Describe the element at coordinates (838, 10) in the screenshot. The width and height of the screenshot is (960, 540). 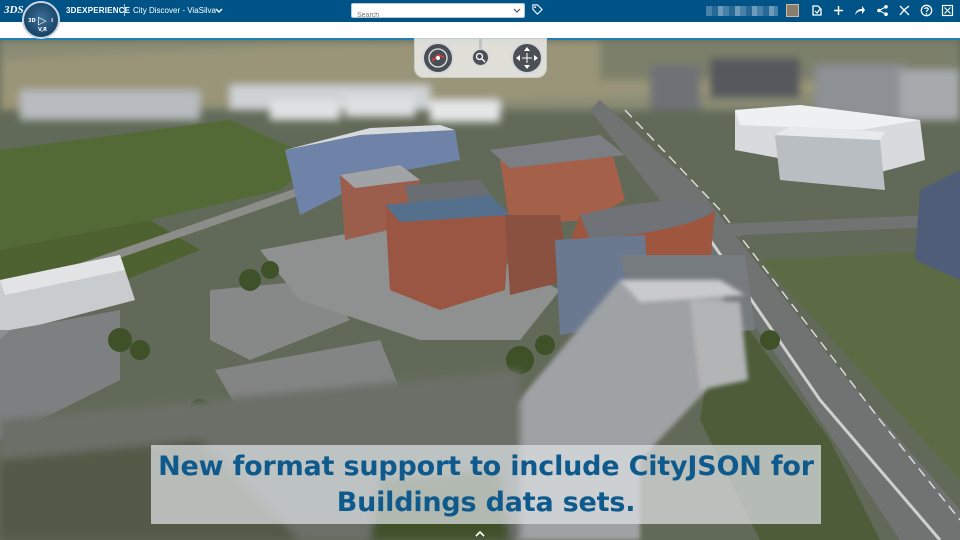
I see `add-icon` at that location.